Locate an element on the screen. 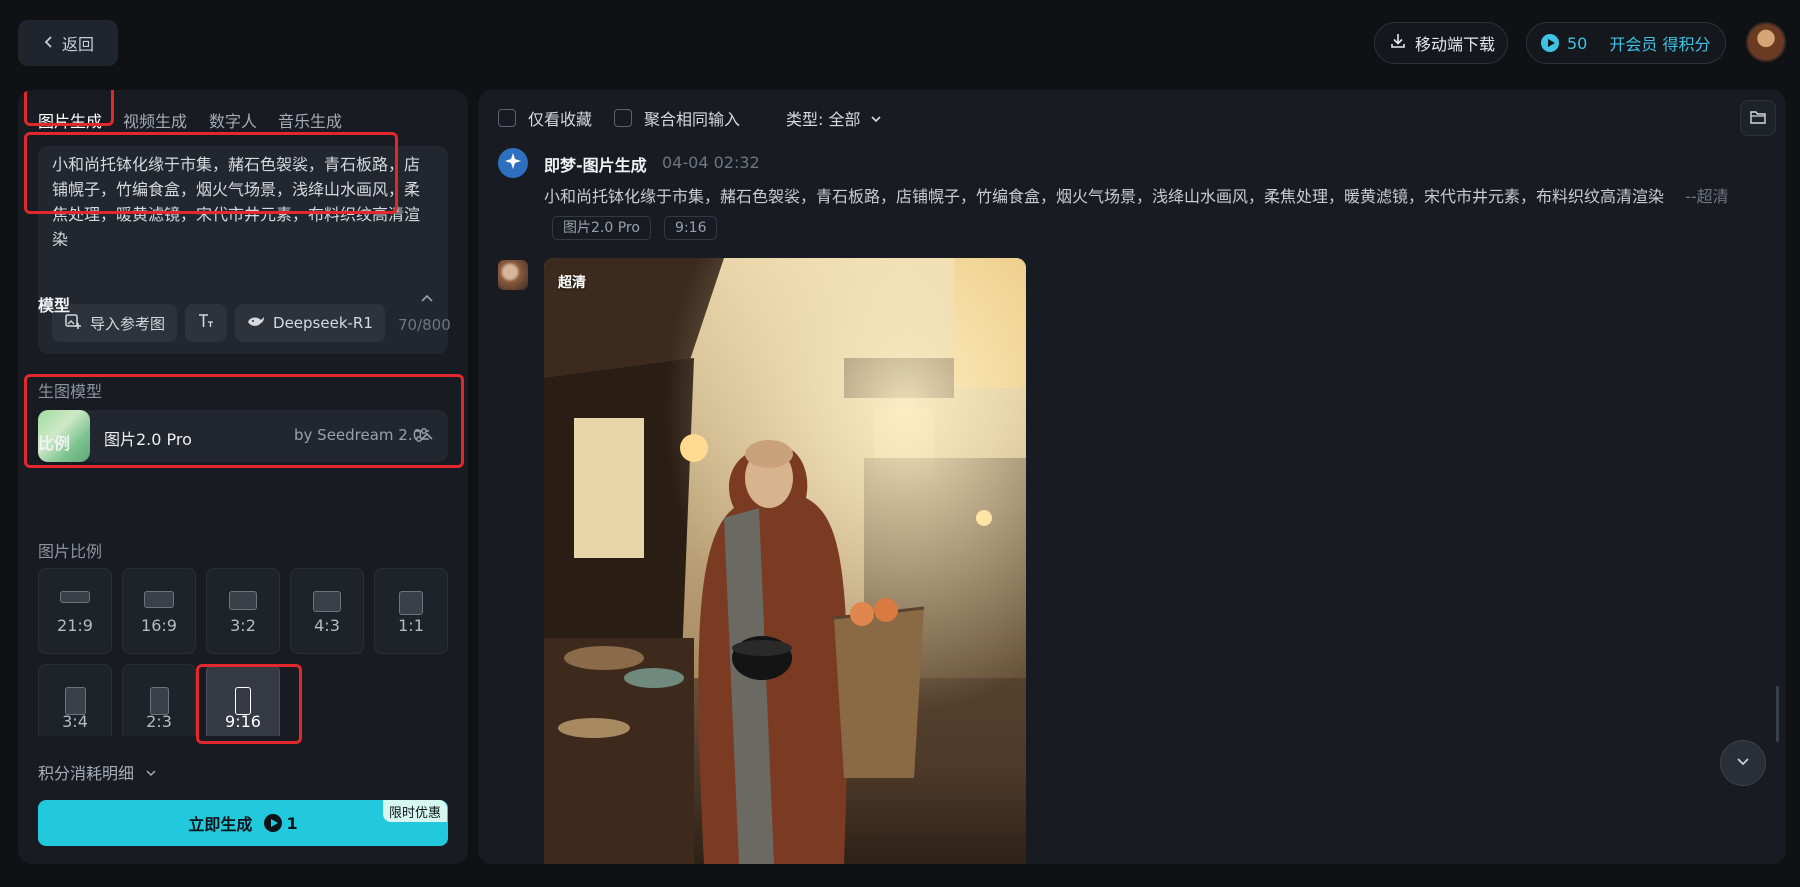  mobile-download-button: 移动端下载 is located at coordinates (1441, 43).